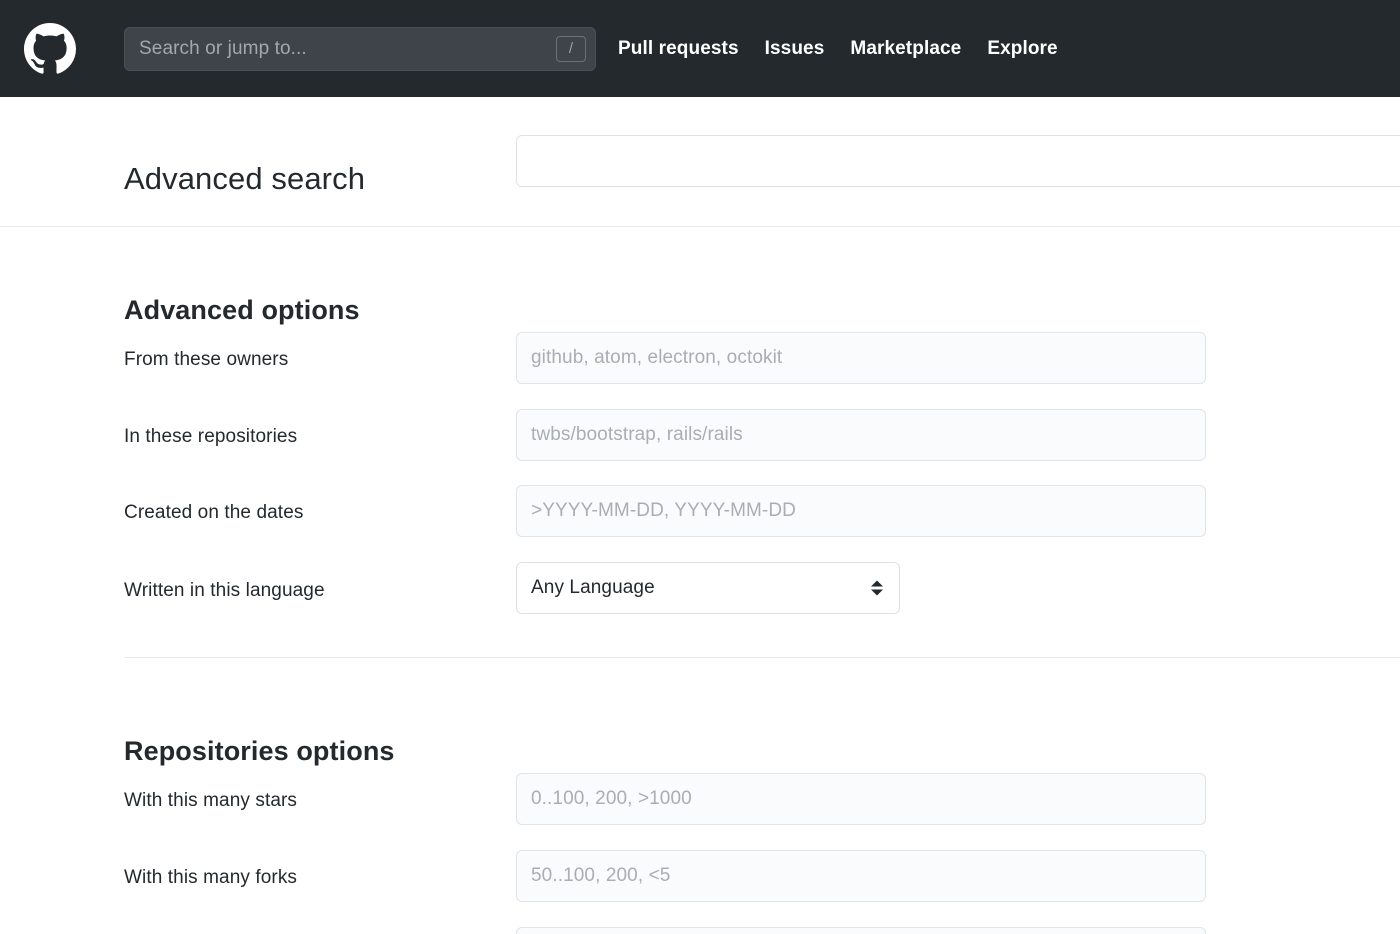 The height and width of the screenshot is (934, 1400). What do you see at coordinates (664, 510) in the screenshot?
I see `placeholder-created-on-the-dates: >YYYY-MM-DD, YYYY-MM-DD` at bounding box center [664, 510].